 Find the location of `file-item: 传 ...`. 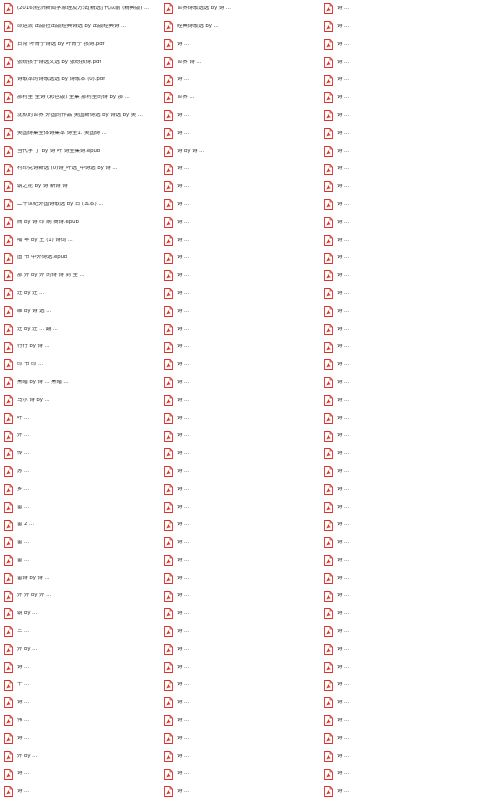

file-item: 传 ... is located at coordinates (80, 454).